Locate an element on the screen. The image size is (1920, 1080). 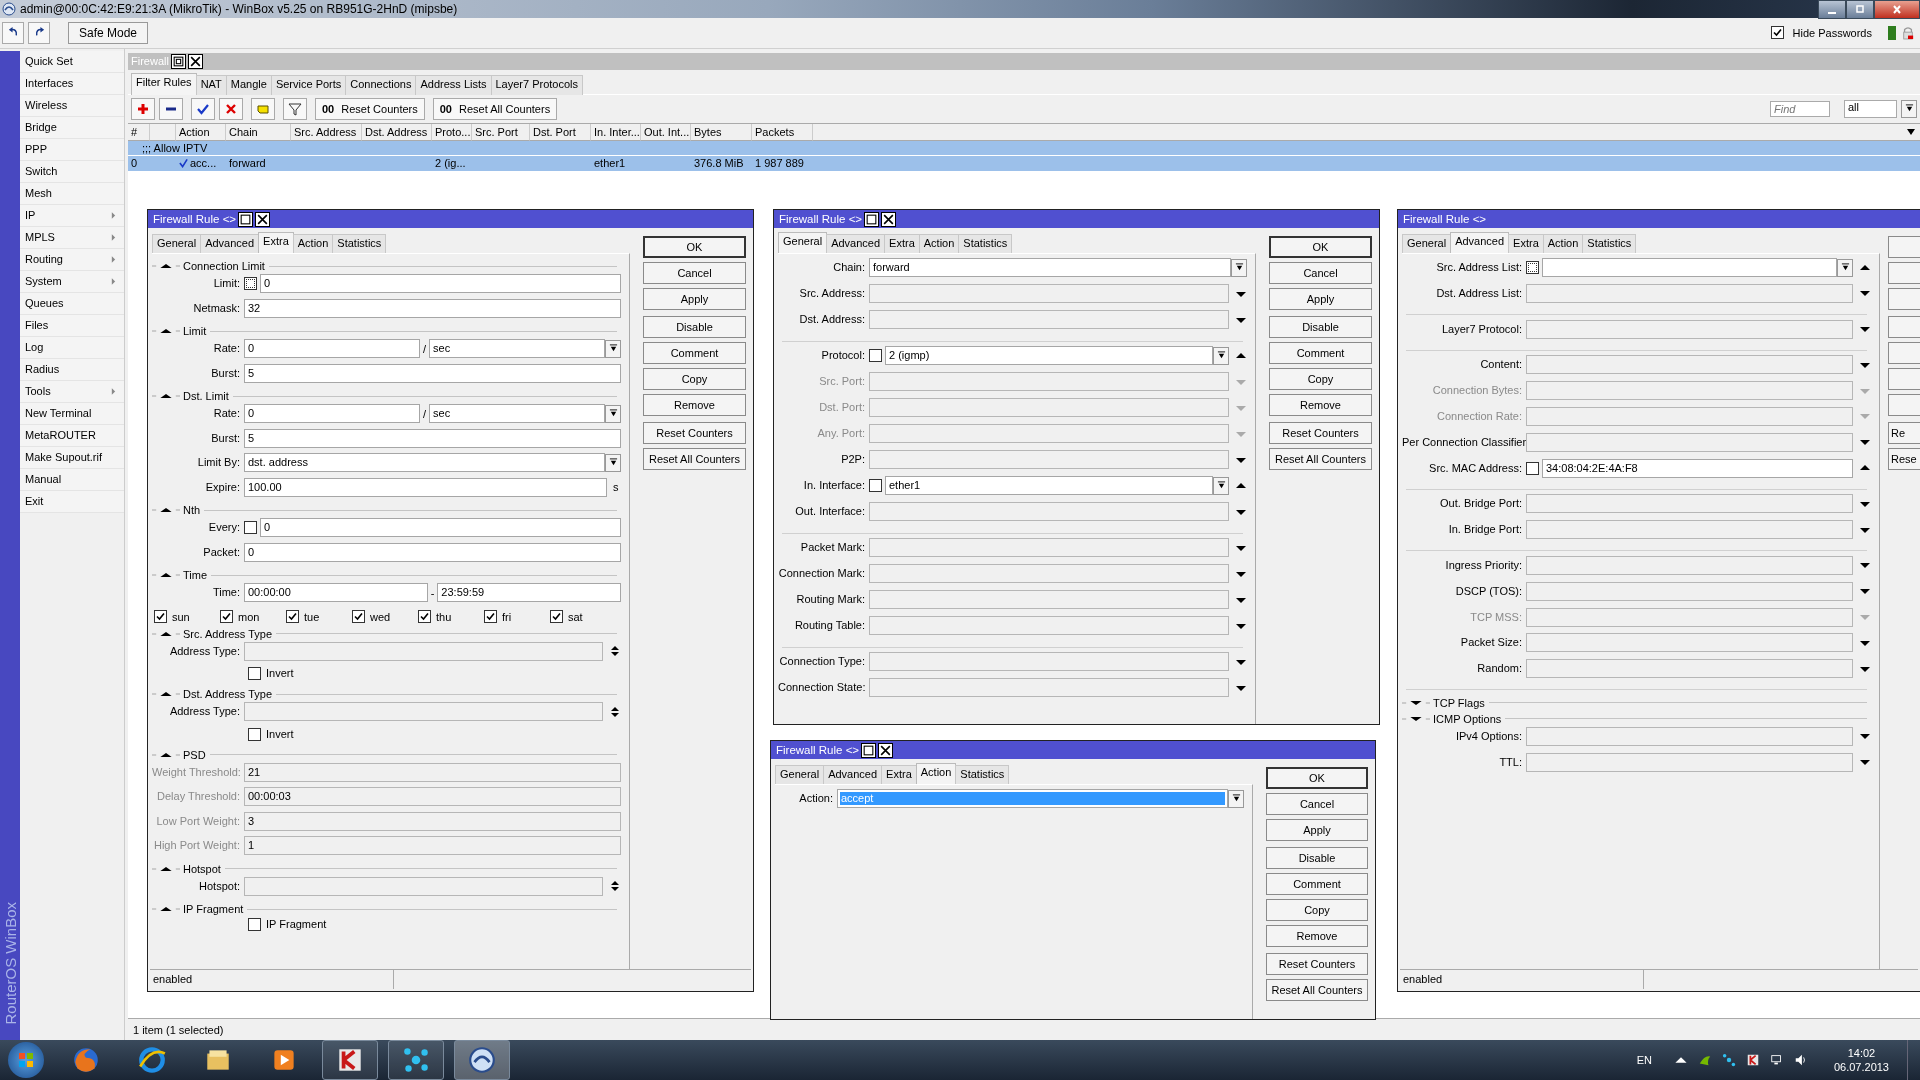
maximize-button is located at coordinates (872, 219).